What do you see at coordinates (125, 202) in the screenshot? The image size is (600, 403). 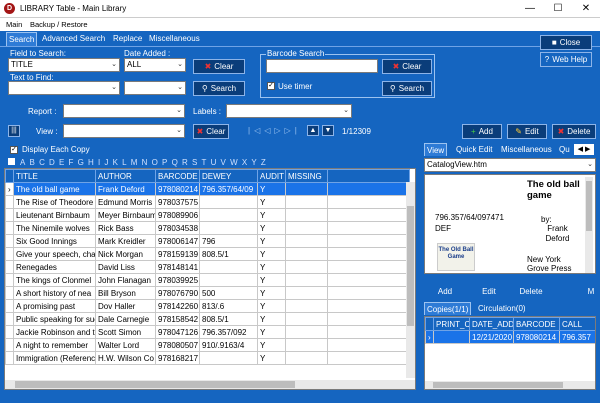 I see `table-cell: Edmund Morris` at bounding box center [125, 202].